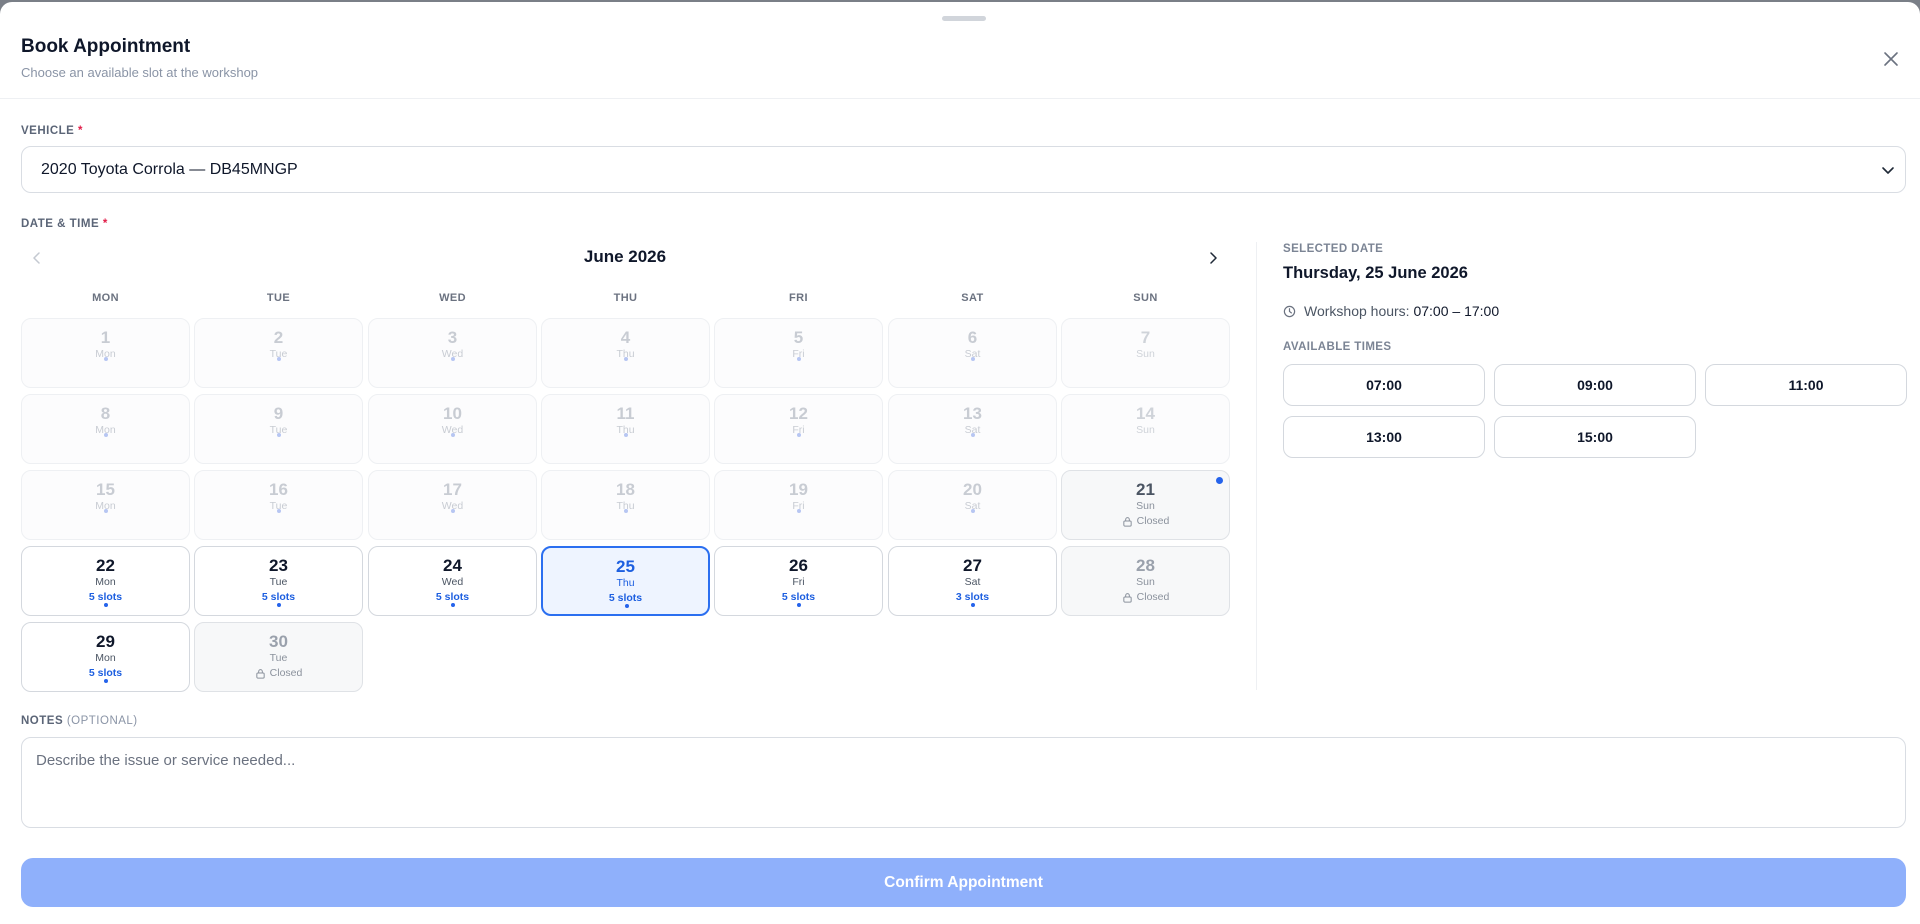 This screenshot has width=1920, height=924. What do you see at coordinates (1357, 311) in the screenshot?
I see `hours-prefix: Workshop hours:` at bounding box center [1357, 311].